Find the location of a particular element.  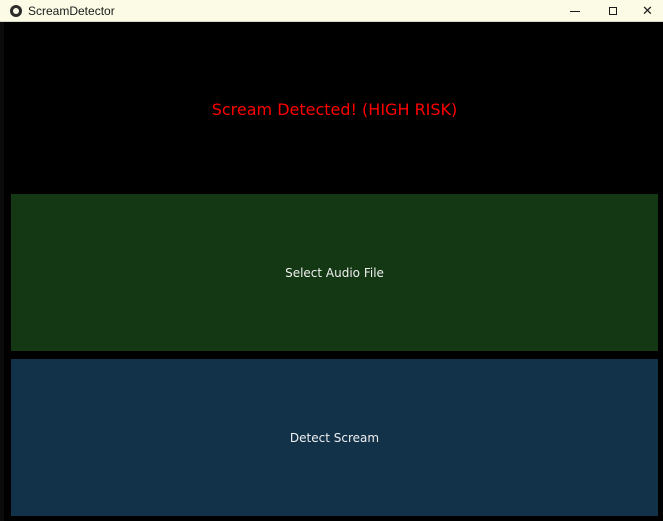

detect-scream-label: Detect Scream is located at coordinates (334, 437).